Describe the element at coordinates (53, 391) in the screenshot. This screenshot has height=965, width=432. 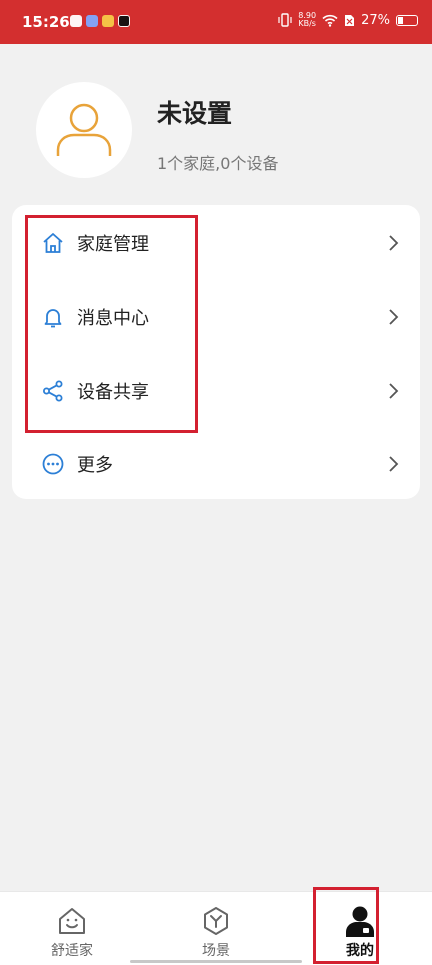
I see `share-icon` at that location.